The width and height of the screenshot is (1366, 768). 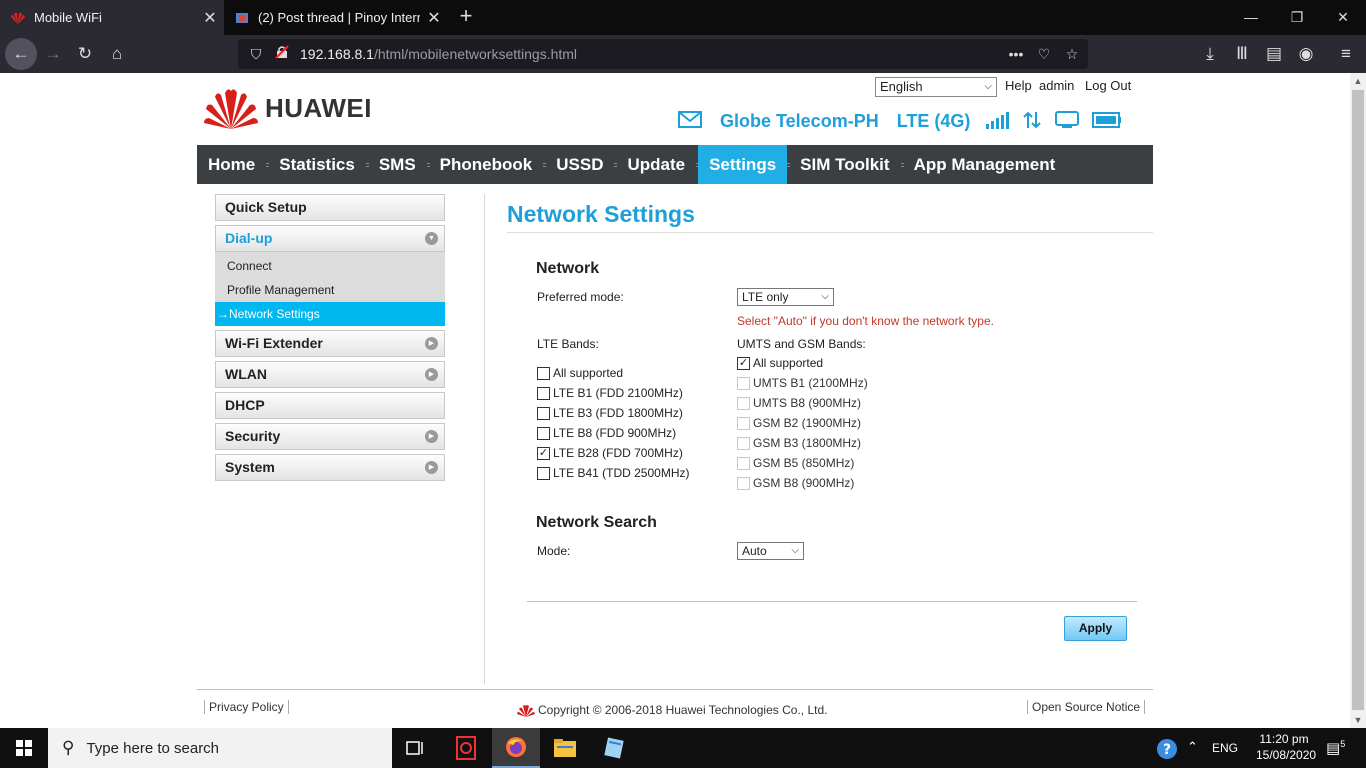 I want to click on nav-statistics: Statistics, so click(x=317, y=164).